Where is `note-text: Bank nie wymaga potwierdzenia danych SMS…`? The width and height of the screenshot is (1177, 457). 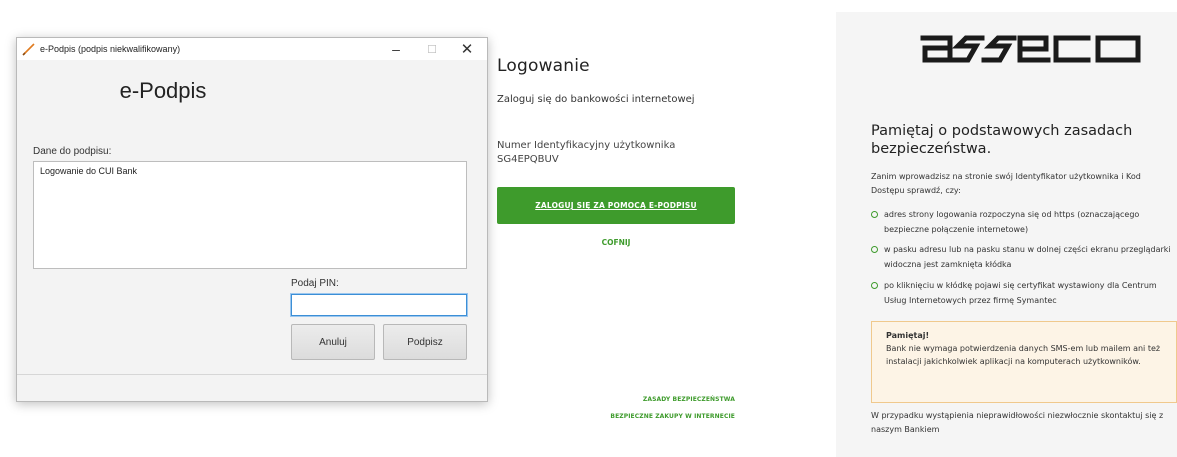
note-text: Bank nie wymaga potwierdzenia danych SMS… is located at coordinates (1023, 355).